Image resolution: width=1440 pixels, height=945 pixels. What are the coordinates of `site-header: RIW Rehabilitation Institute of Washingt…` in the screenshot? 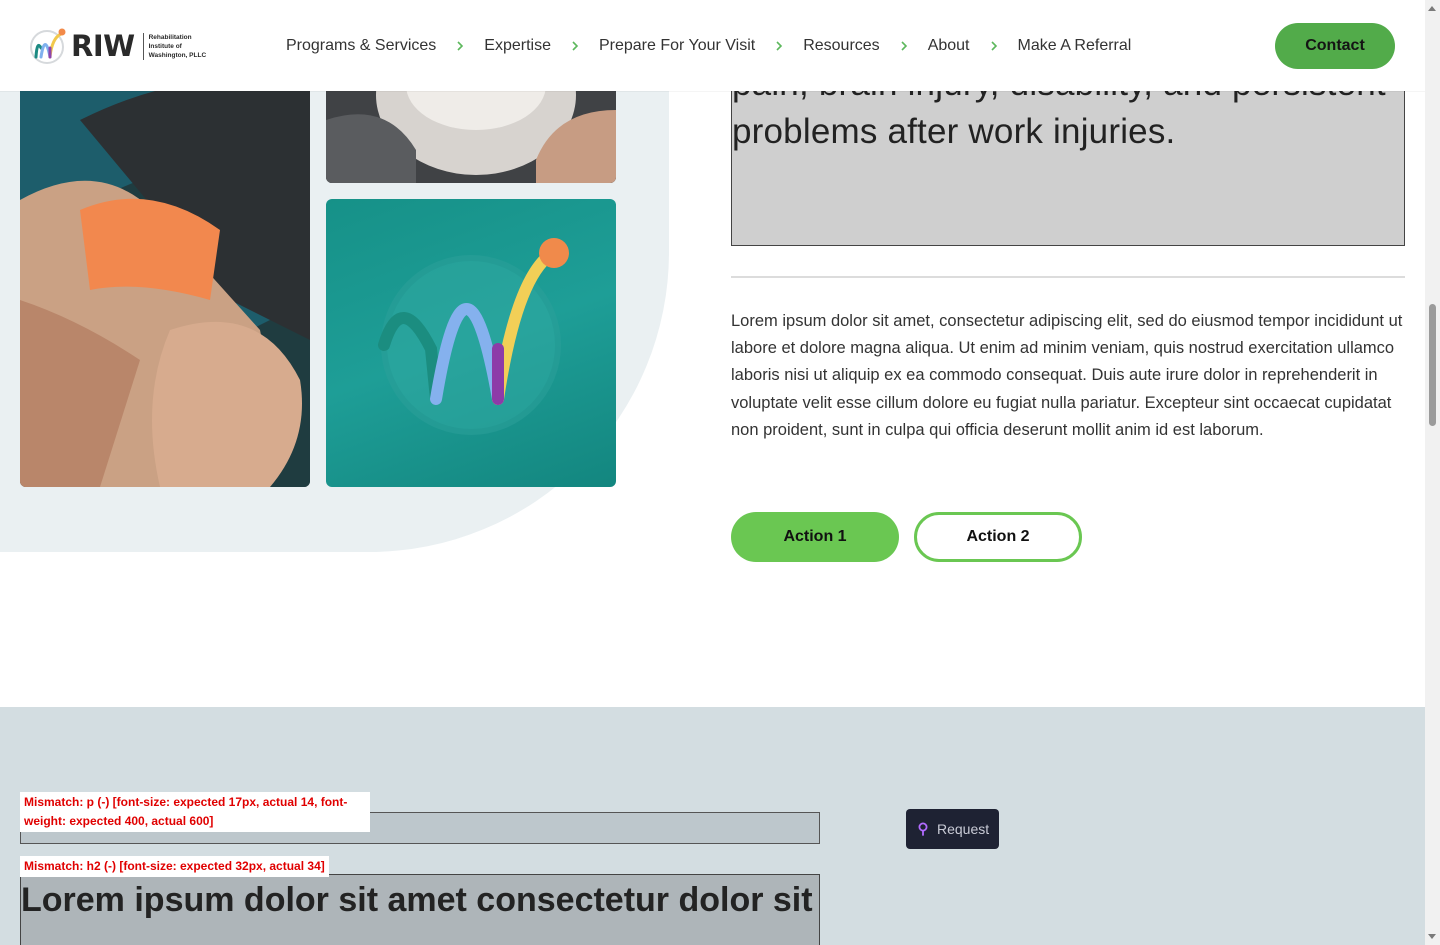 It's located at (712, 45).